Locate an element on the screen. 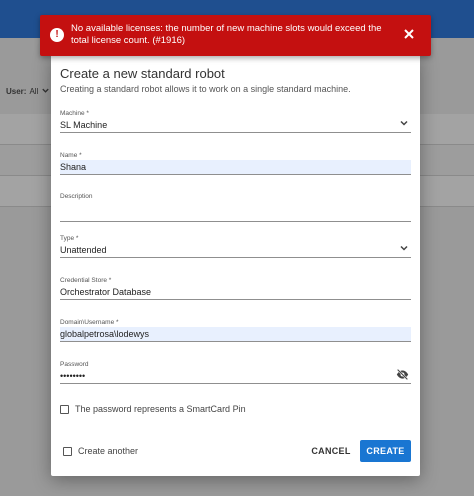  user-filter-value: All is located at coordinates (34, 91).